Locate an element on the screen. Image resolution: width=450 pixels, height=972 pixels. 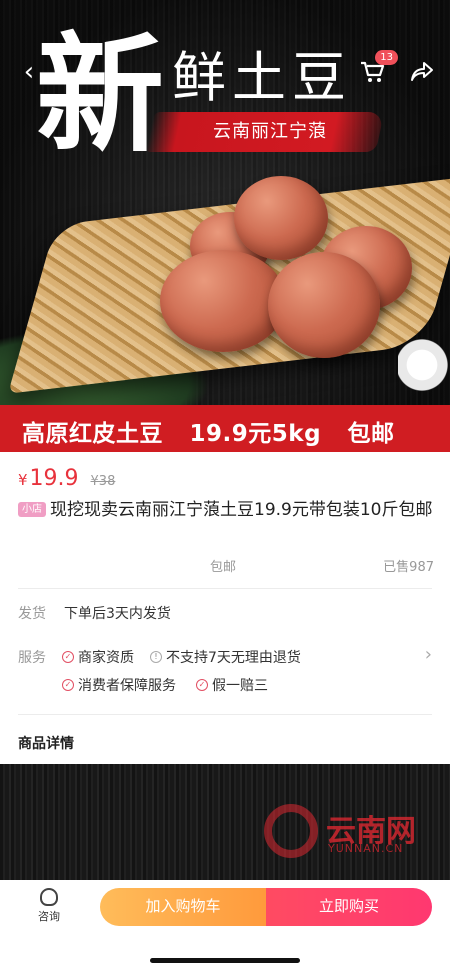
service-item: ✓ 商家资质 is located at coordinates (98, 657).